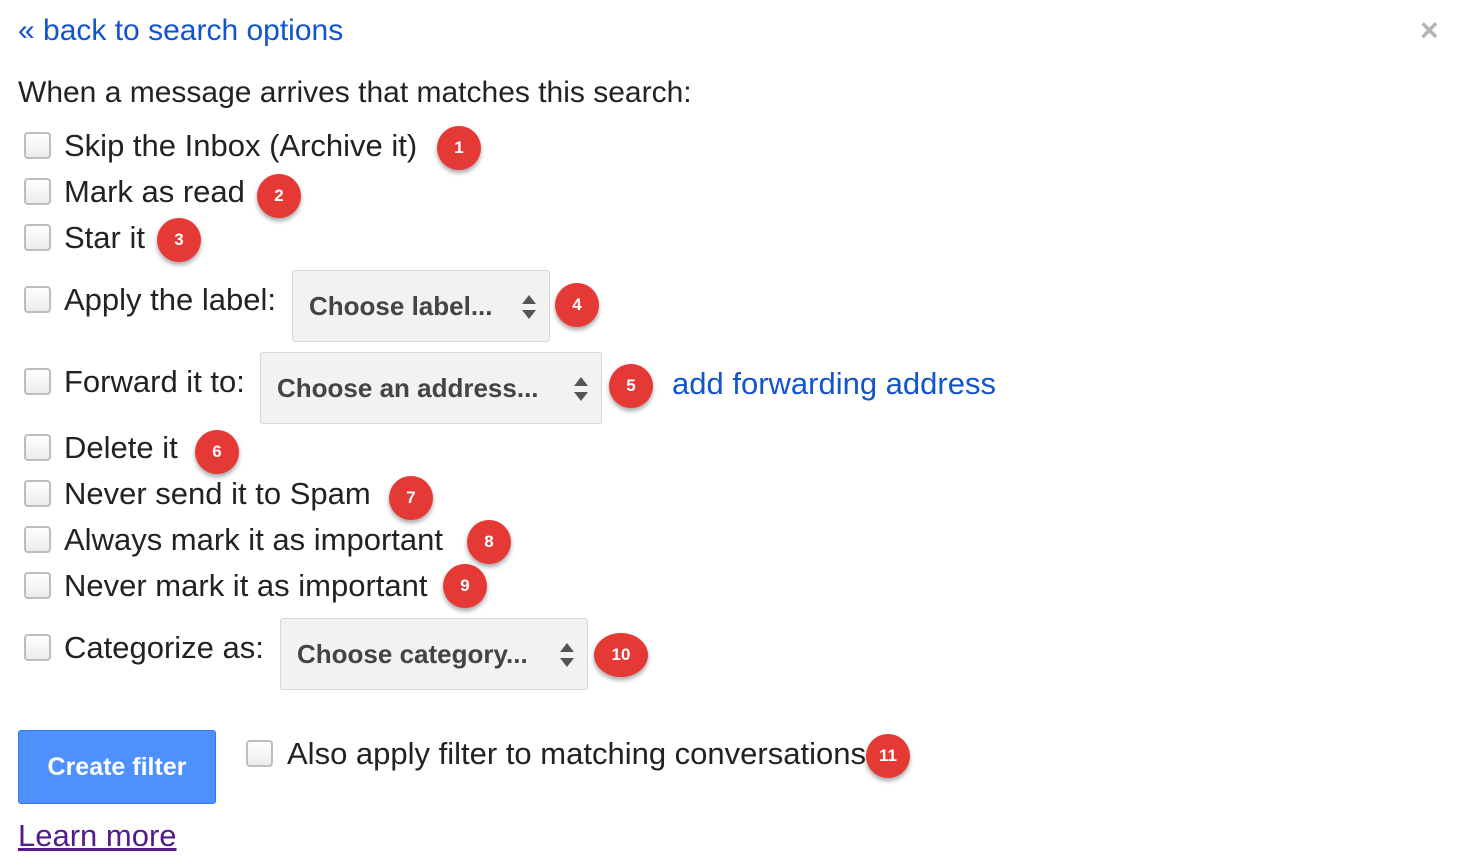 Image resolution: width=1468 pixels, height=868 pixels. What do you see at coordinates (300, 452) in the screenshot?
I see `option-delete-row: Delete it 6` at bounding box center [300, 452].